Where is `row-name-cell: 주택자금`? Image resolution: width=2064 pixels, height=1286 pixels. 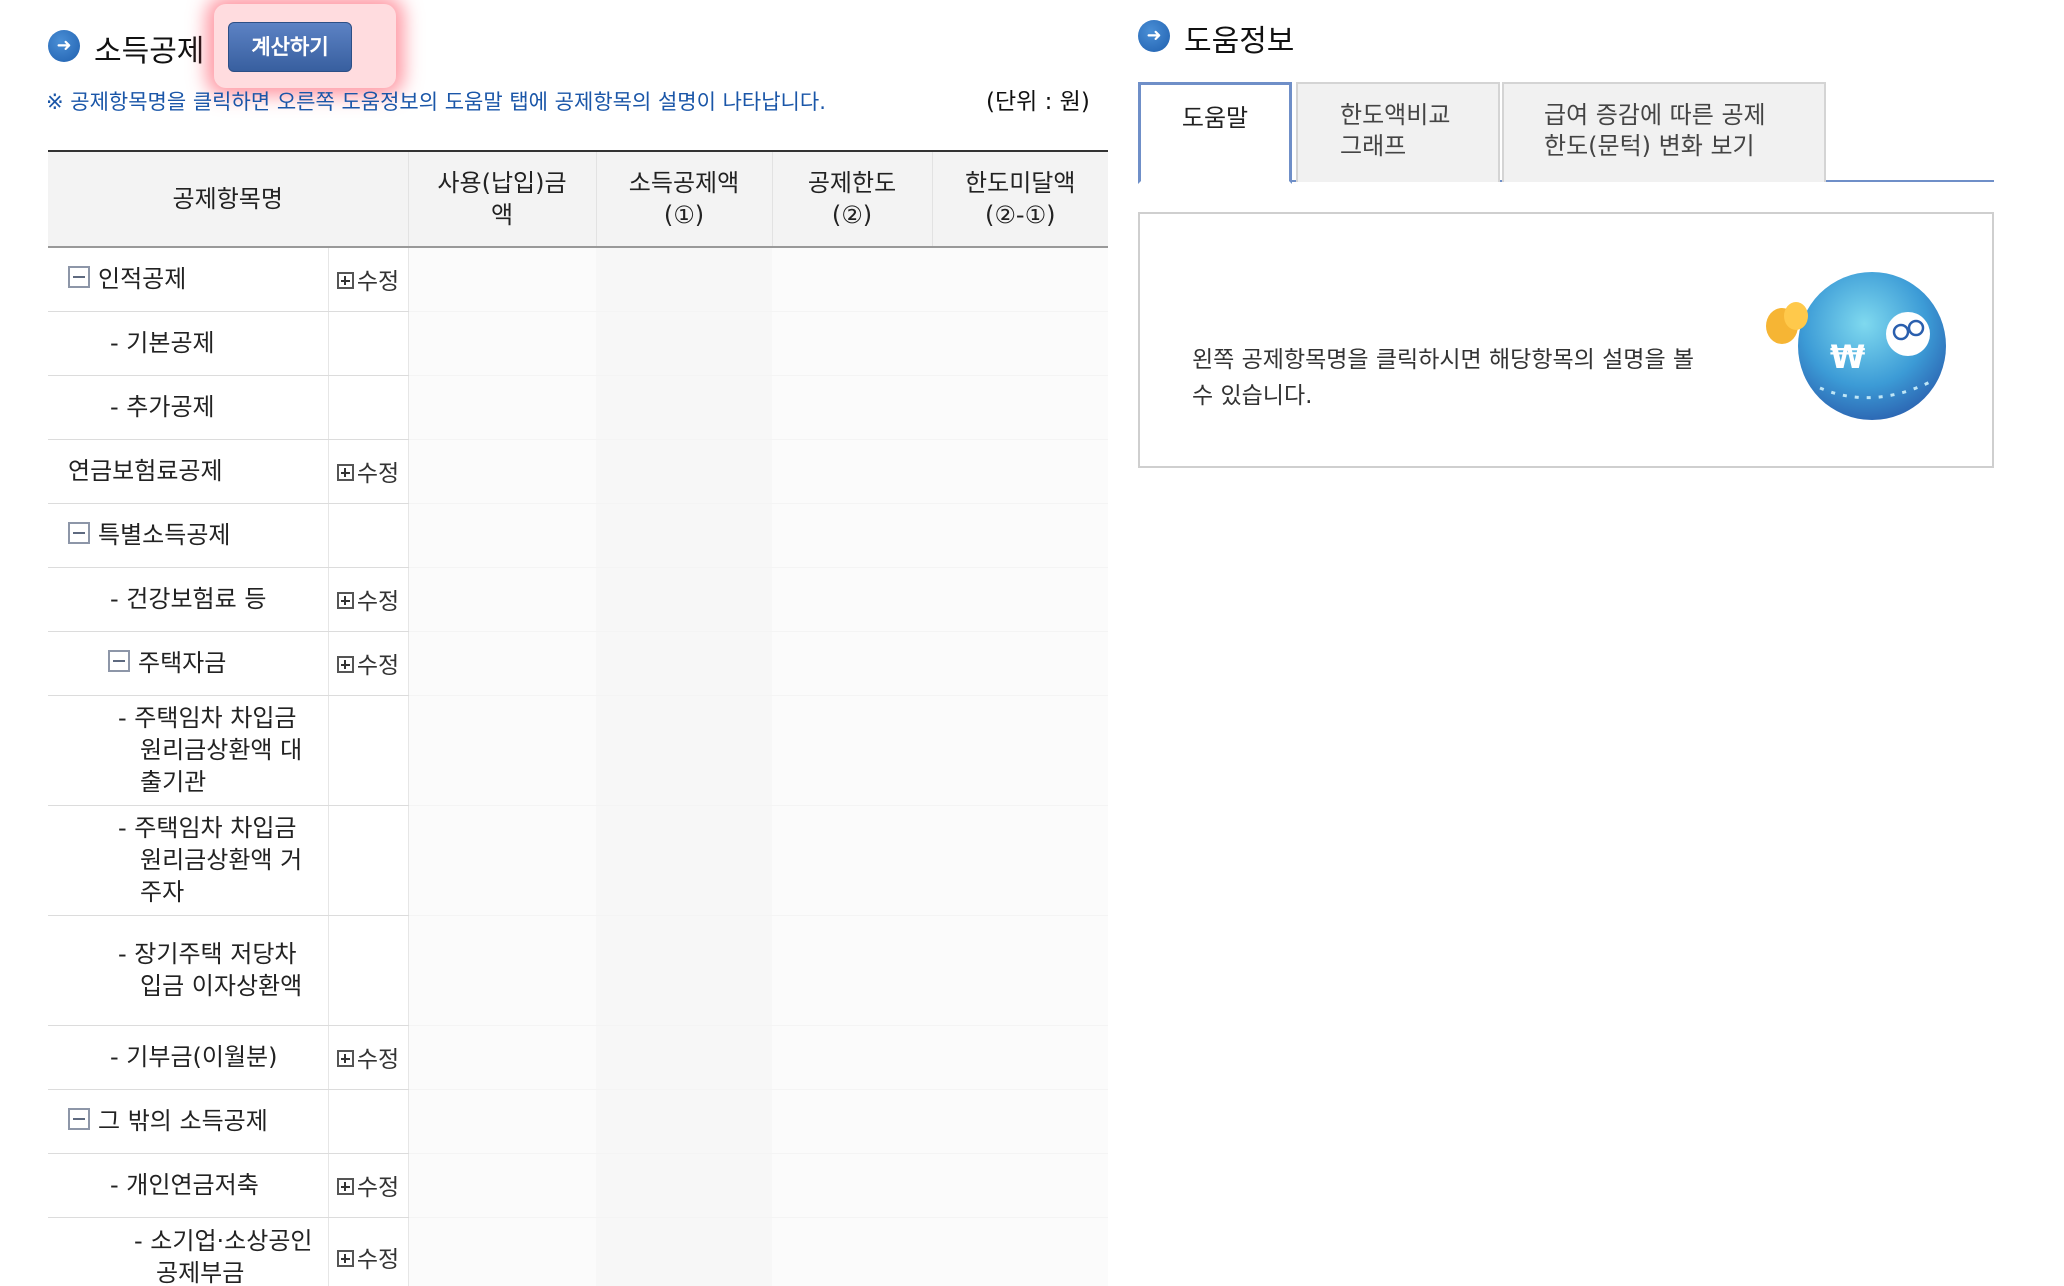 row-name-cell: 주택자금 is located at coordinates (188, 663).